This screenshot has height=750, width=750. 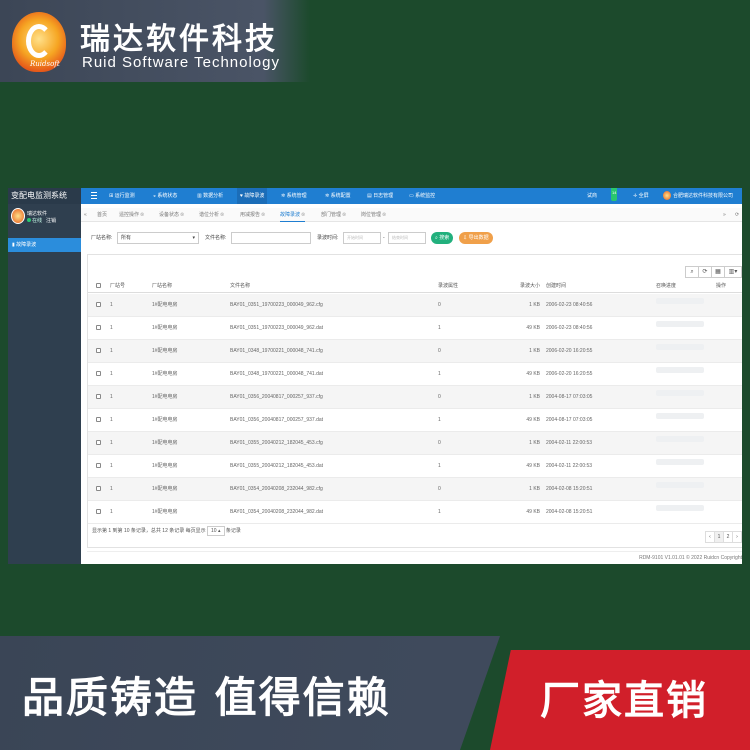 What do you see at coordinates (252, 196) in the screenshot?
I see `nav-item-fault-recording: ♥ 故障录波` at bounding box center [252, 196].